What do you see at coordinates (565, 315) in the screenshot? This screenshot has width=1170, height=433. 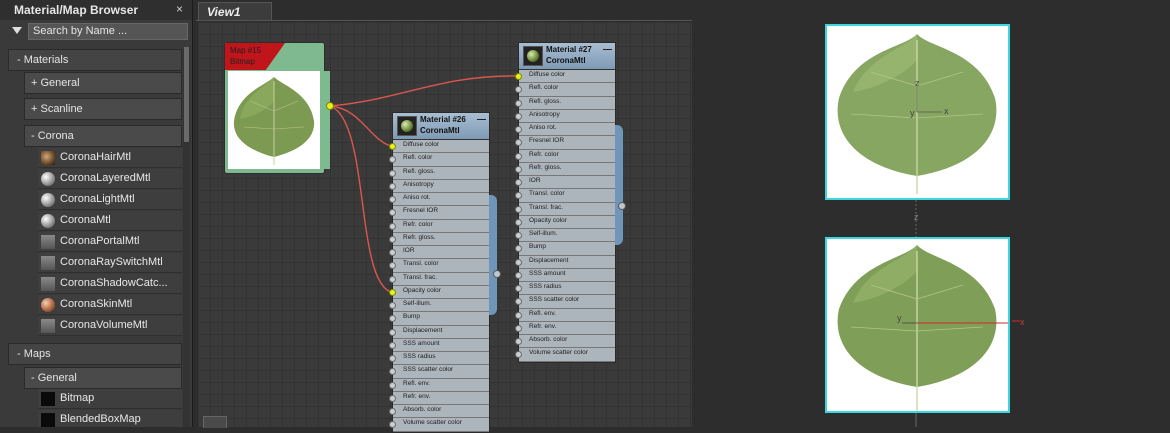 I see `slot-refl-env: Refl. env.` at bounding box center [565, 315].